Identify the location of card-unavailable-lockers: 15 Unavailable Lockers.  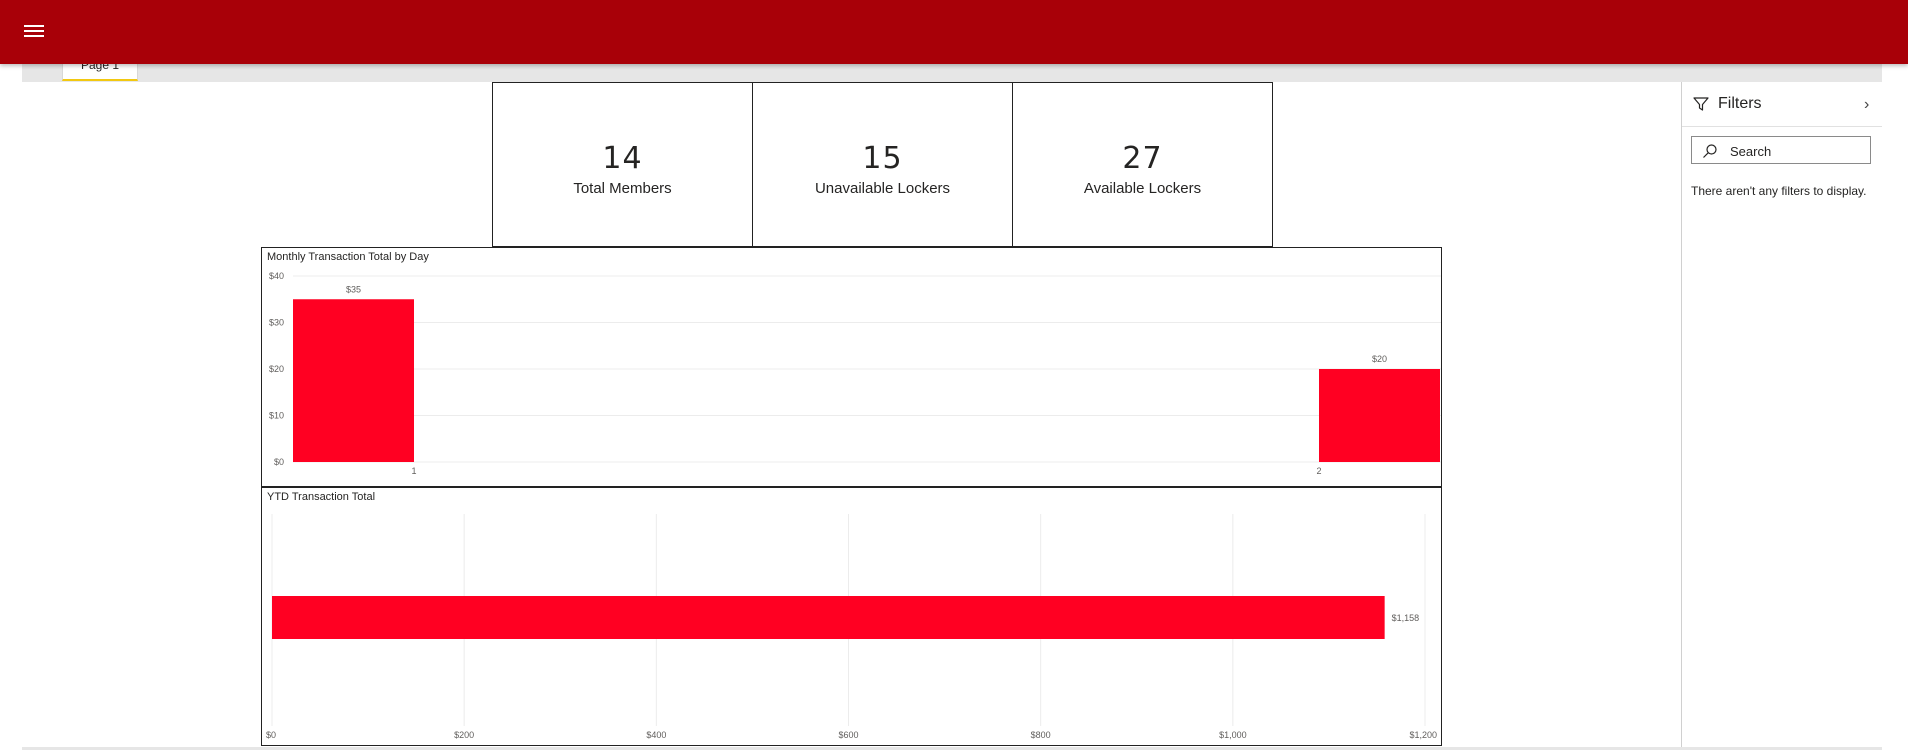
(882, 164).